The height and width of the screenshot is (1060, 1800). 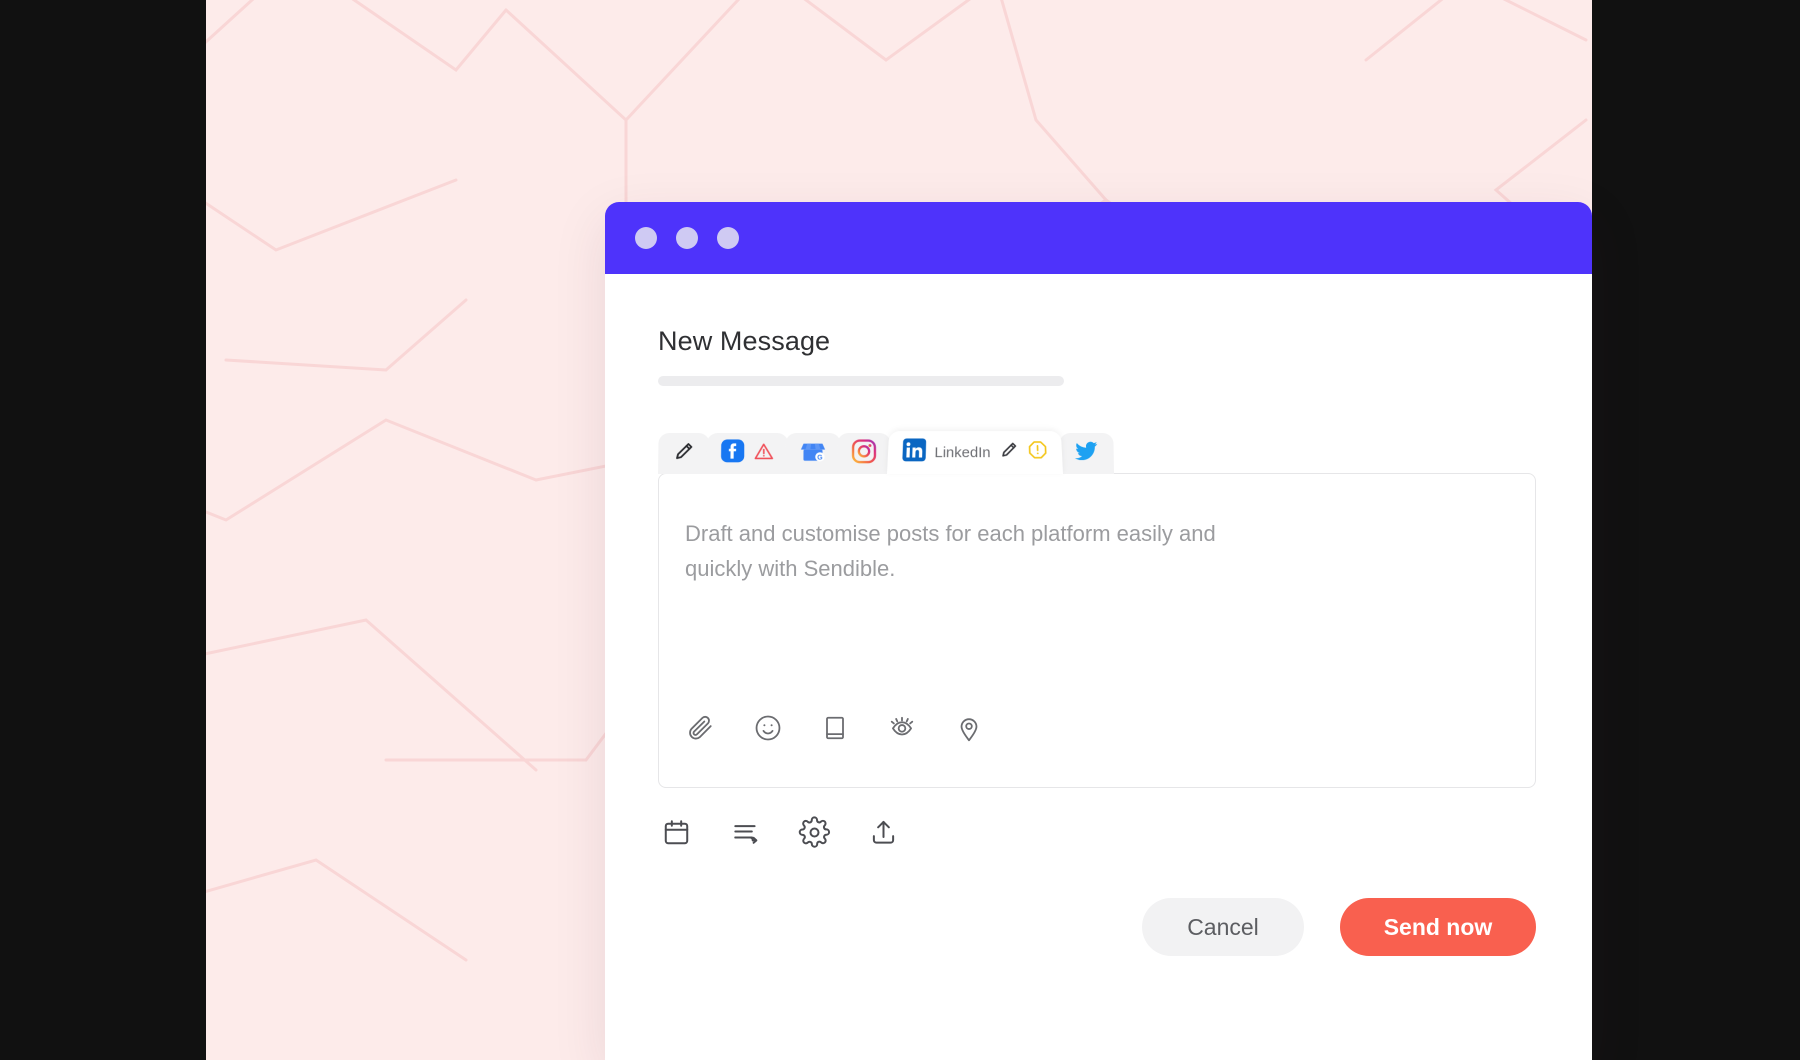 I want to click on window-titlebar, so click(x=1098, y=238).